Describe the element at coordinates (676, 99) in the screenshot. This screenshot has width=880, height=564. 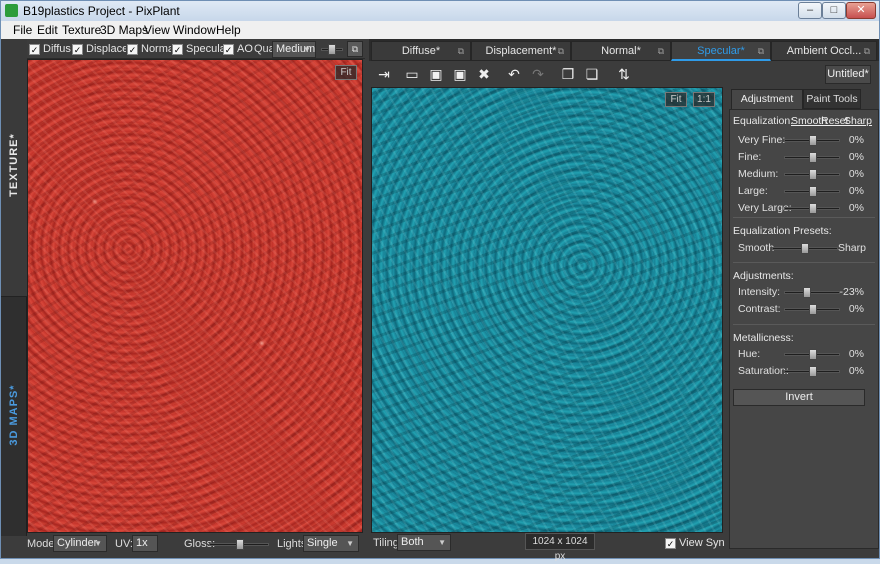
I see `fit-button-map: Fit` at that location.